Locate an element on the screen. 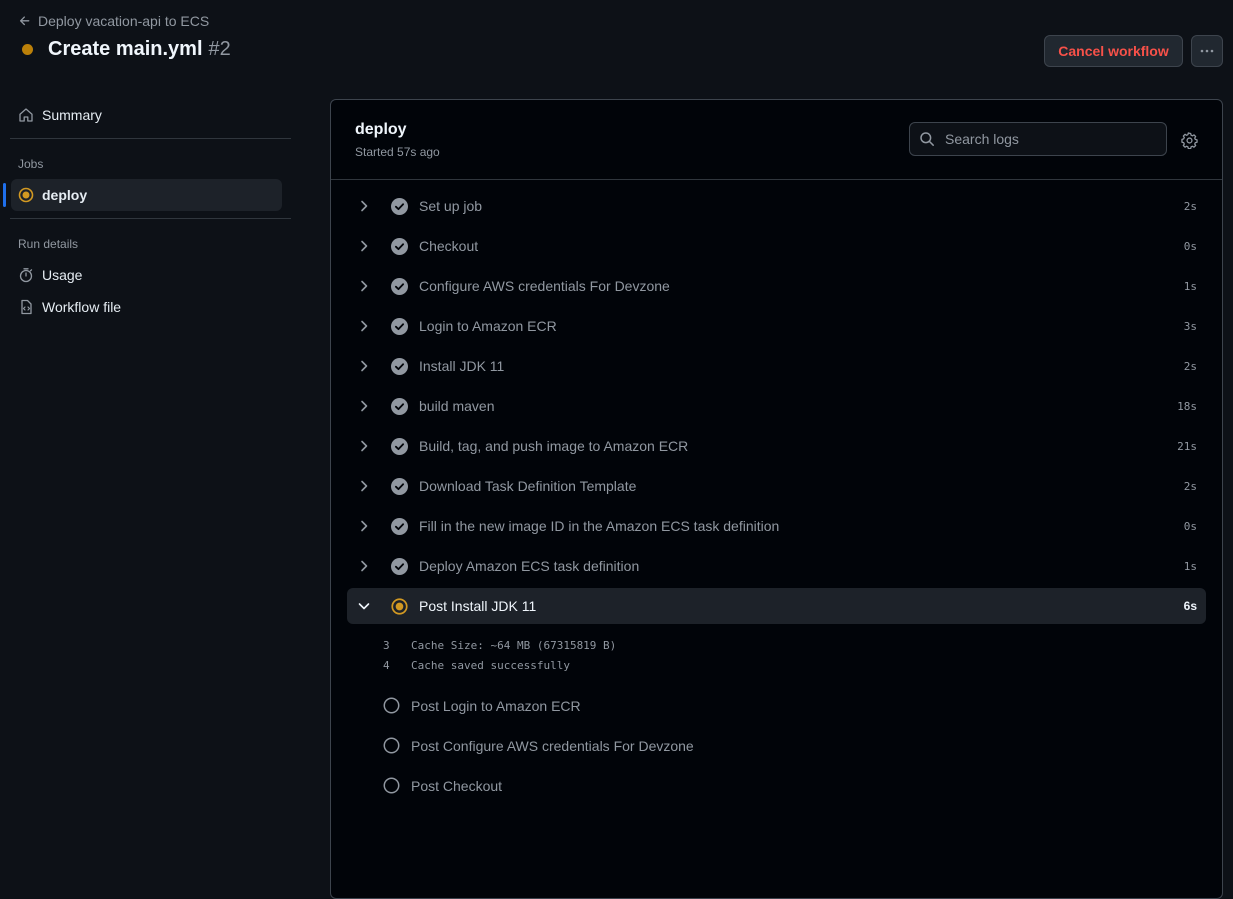 This screenshot has height=899, width=1233. stopwatch-icon is located at coordinates (26, 275).